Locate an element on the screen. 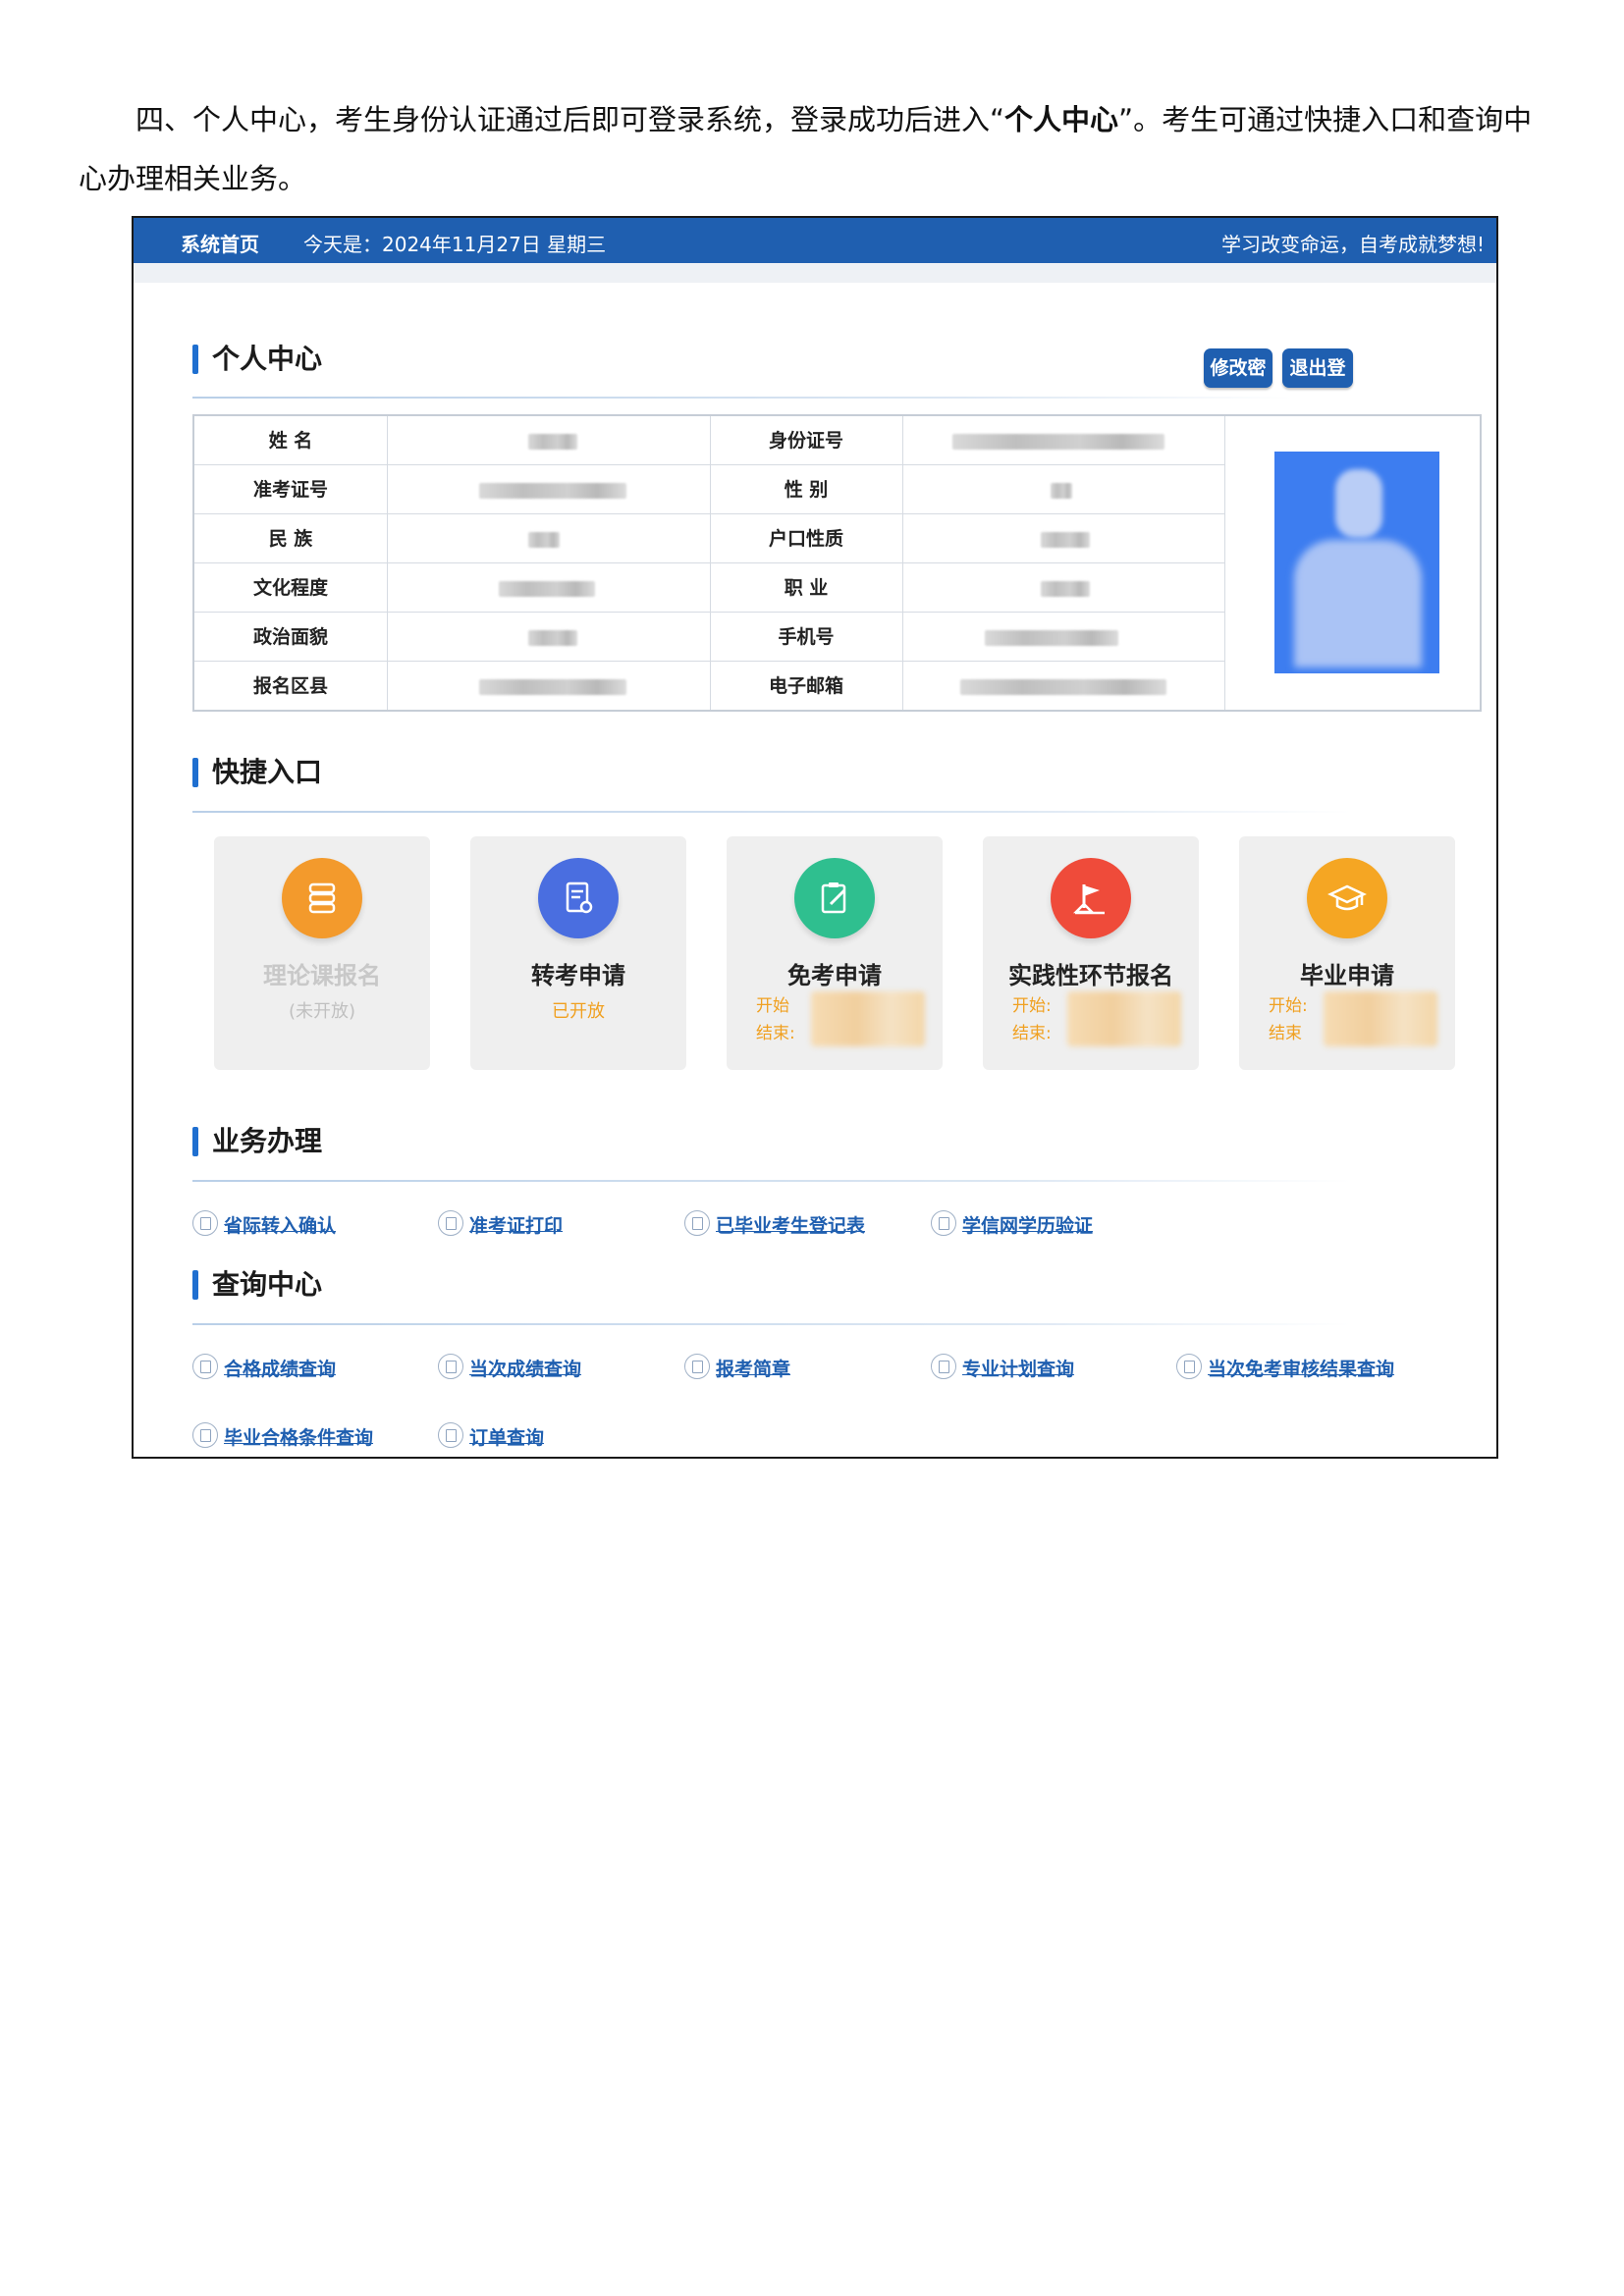 This screenshot has width=1624, height=2296. link-admission-print: 准考证打印 is located at coordinates (500, 1225).